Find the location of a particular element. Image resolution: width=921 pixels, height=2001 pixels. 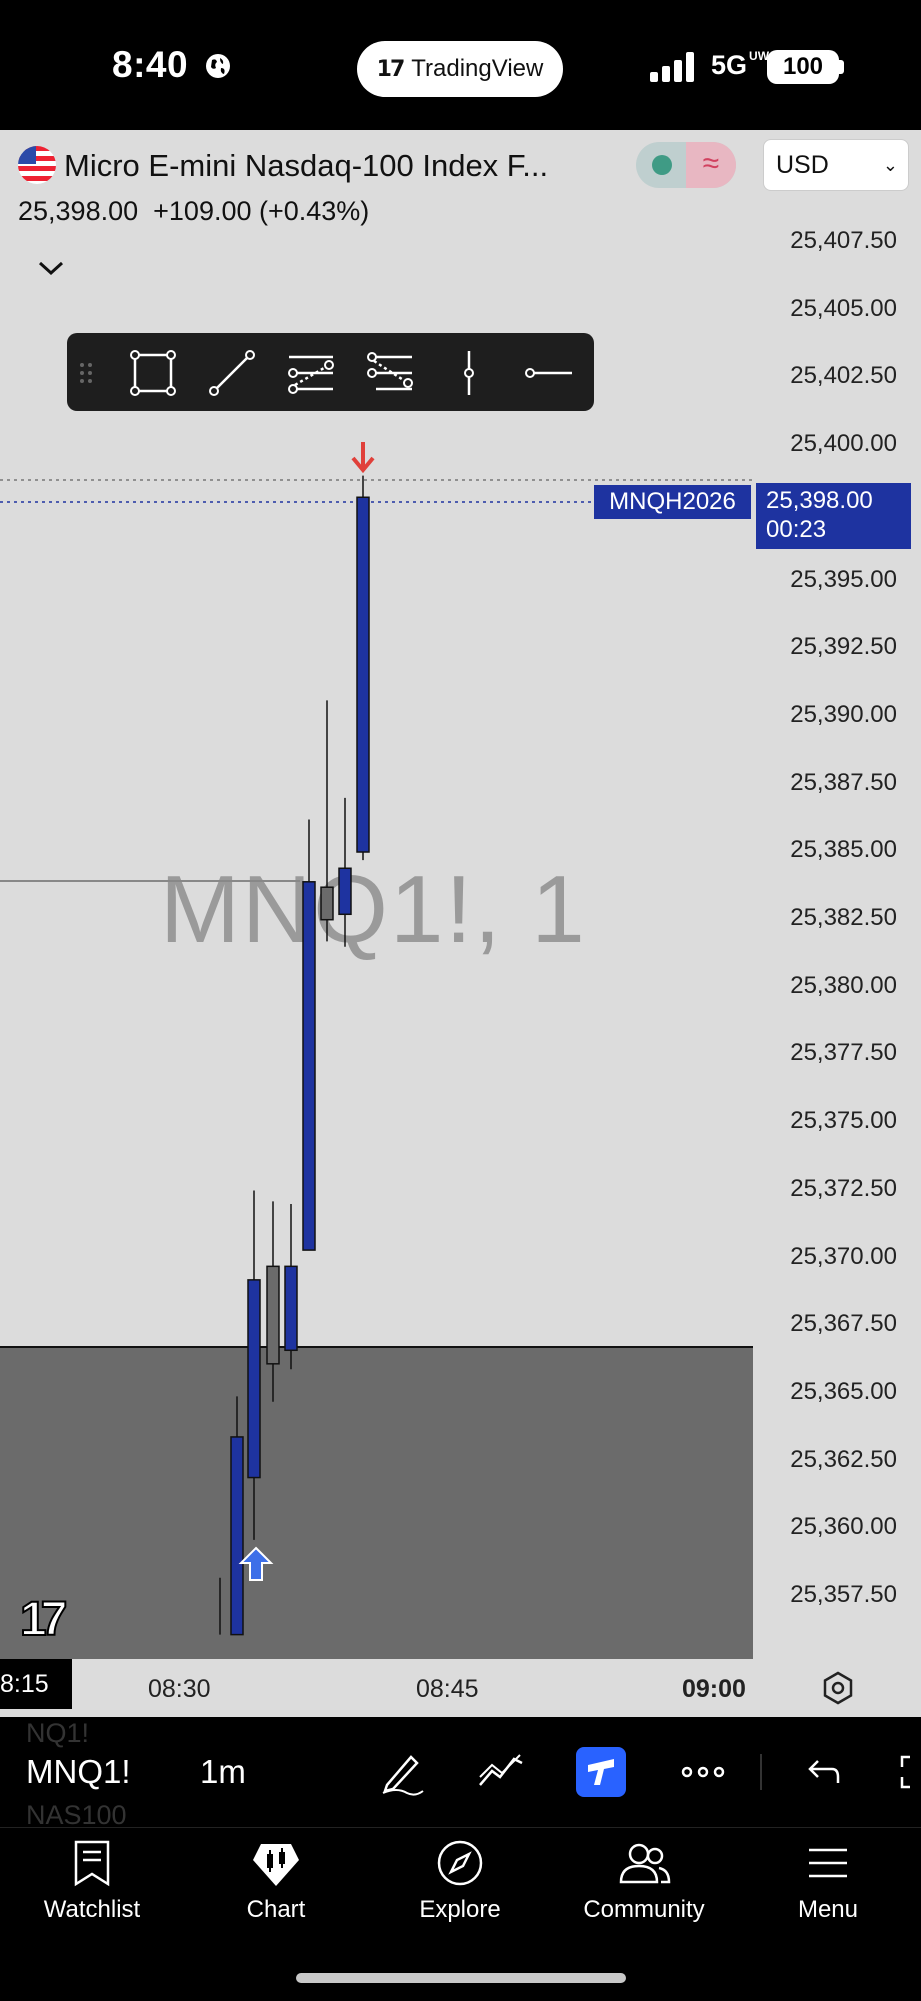

price-tick: 25,360.00 is located at coordinates (843, 1527).